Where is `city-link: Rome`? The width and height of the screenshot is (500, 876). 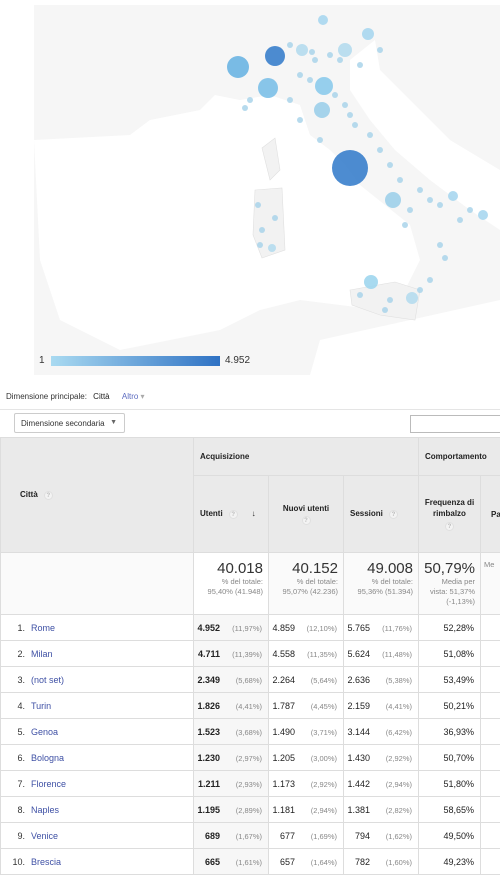
city-link: Rome is located at coordinates (43, 628).